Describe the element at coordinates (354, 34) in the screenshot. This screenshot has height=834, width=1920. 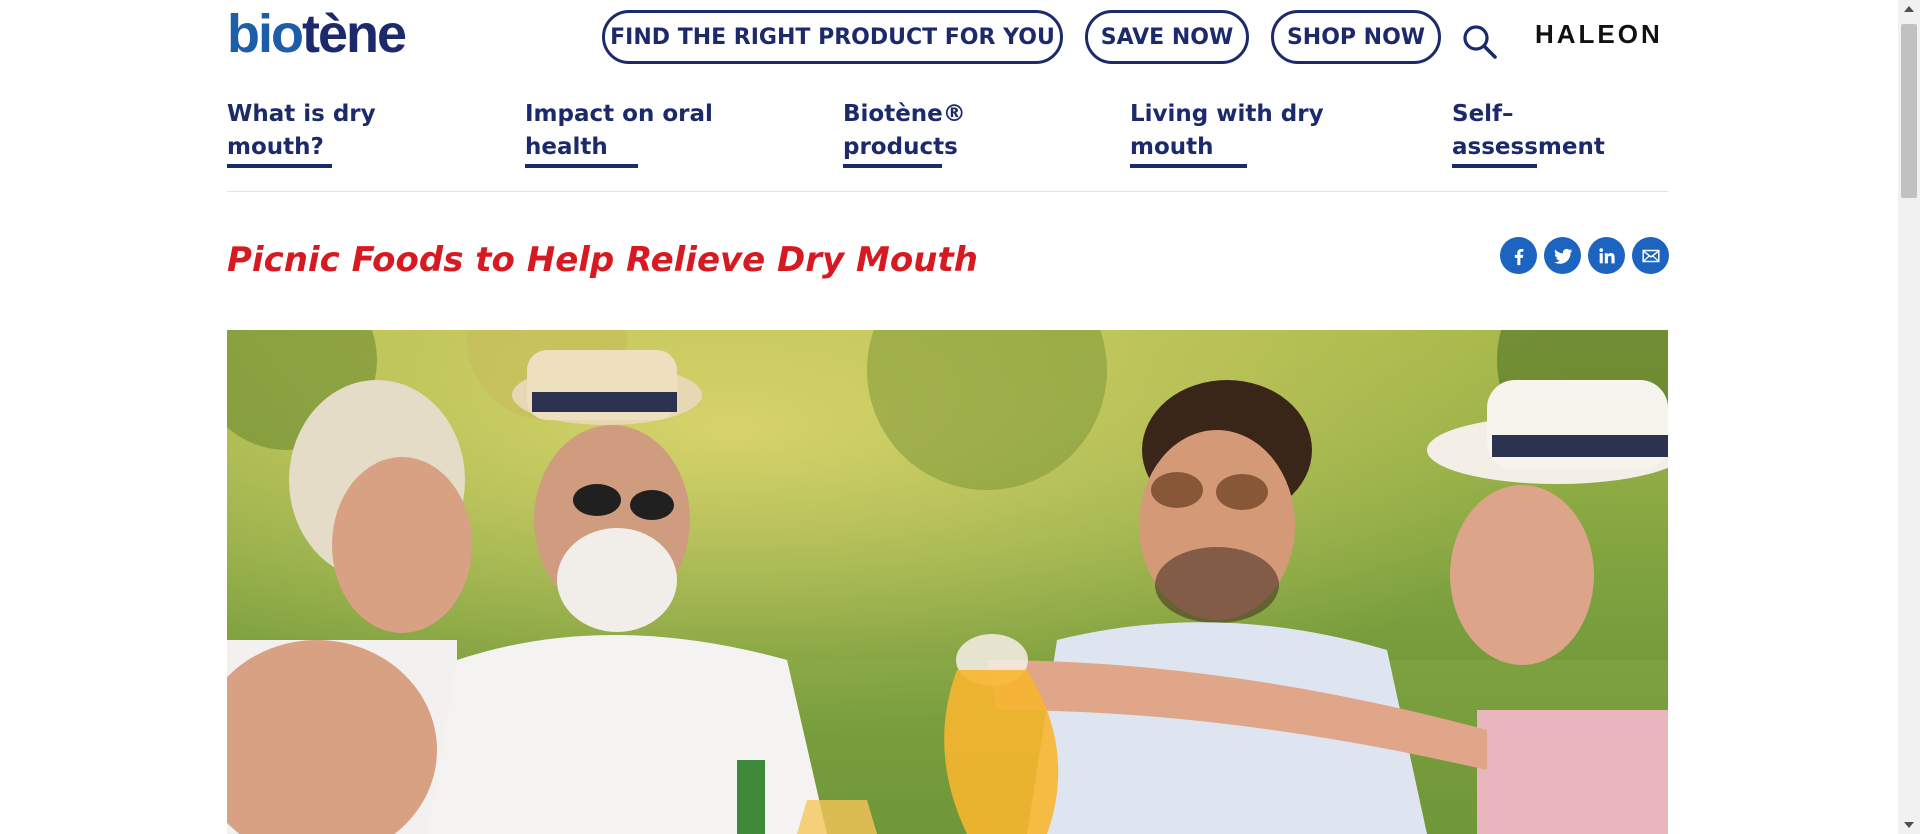
I see `logo-part-tene: tène` at that location.